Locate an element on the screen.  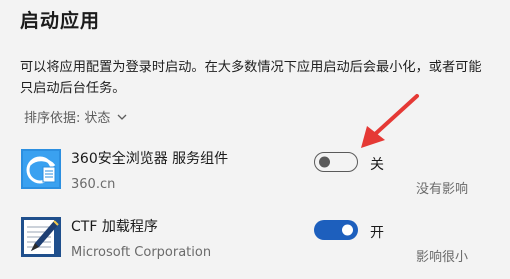
page-title: 启动应用 is located at coordinates (60, 21).